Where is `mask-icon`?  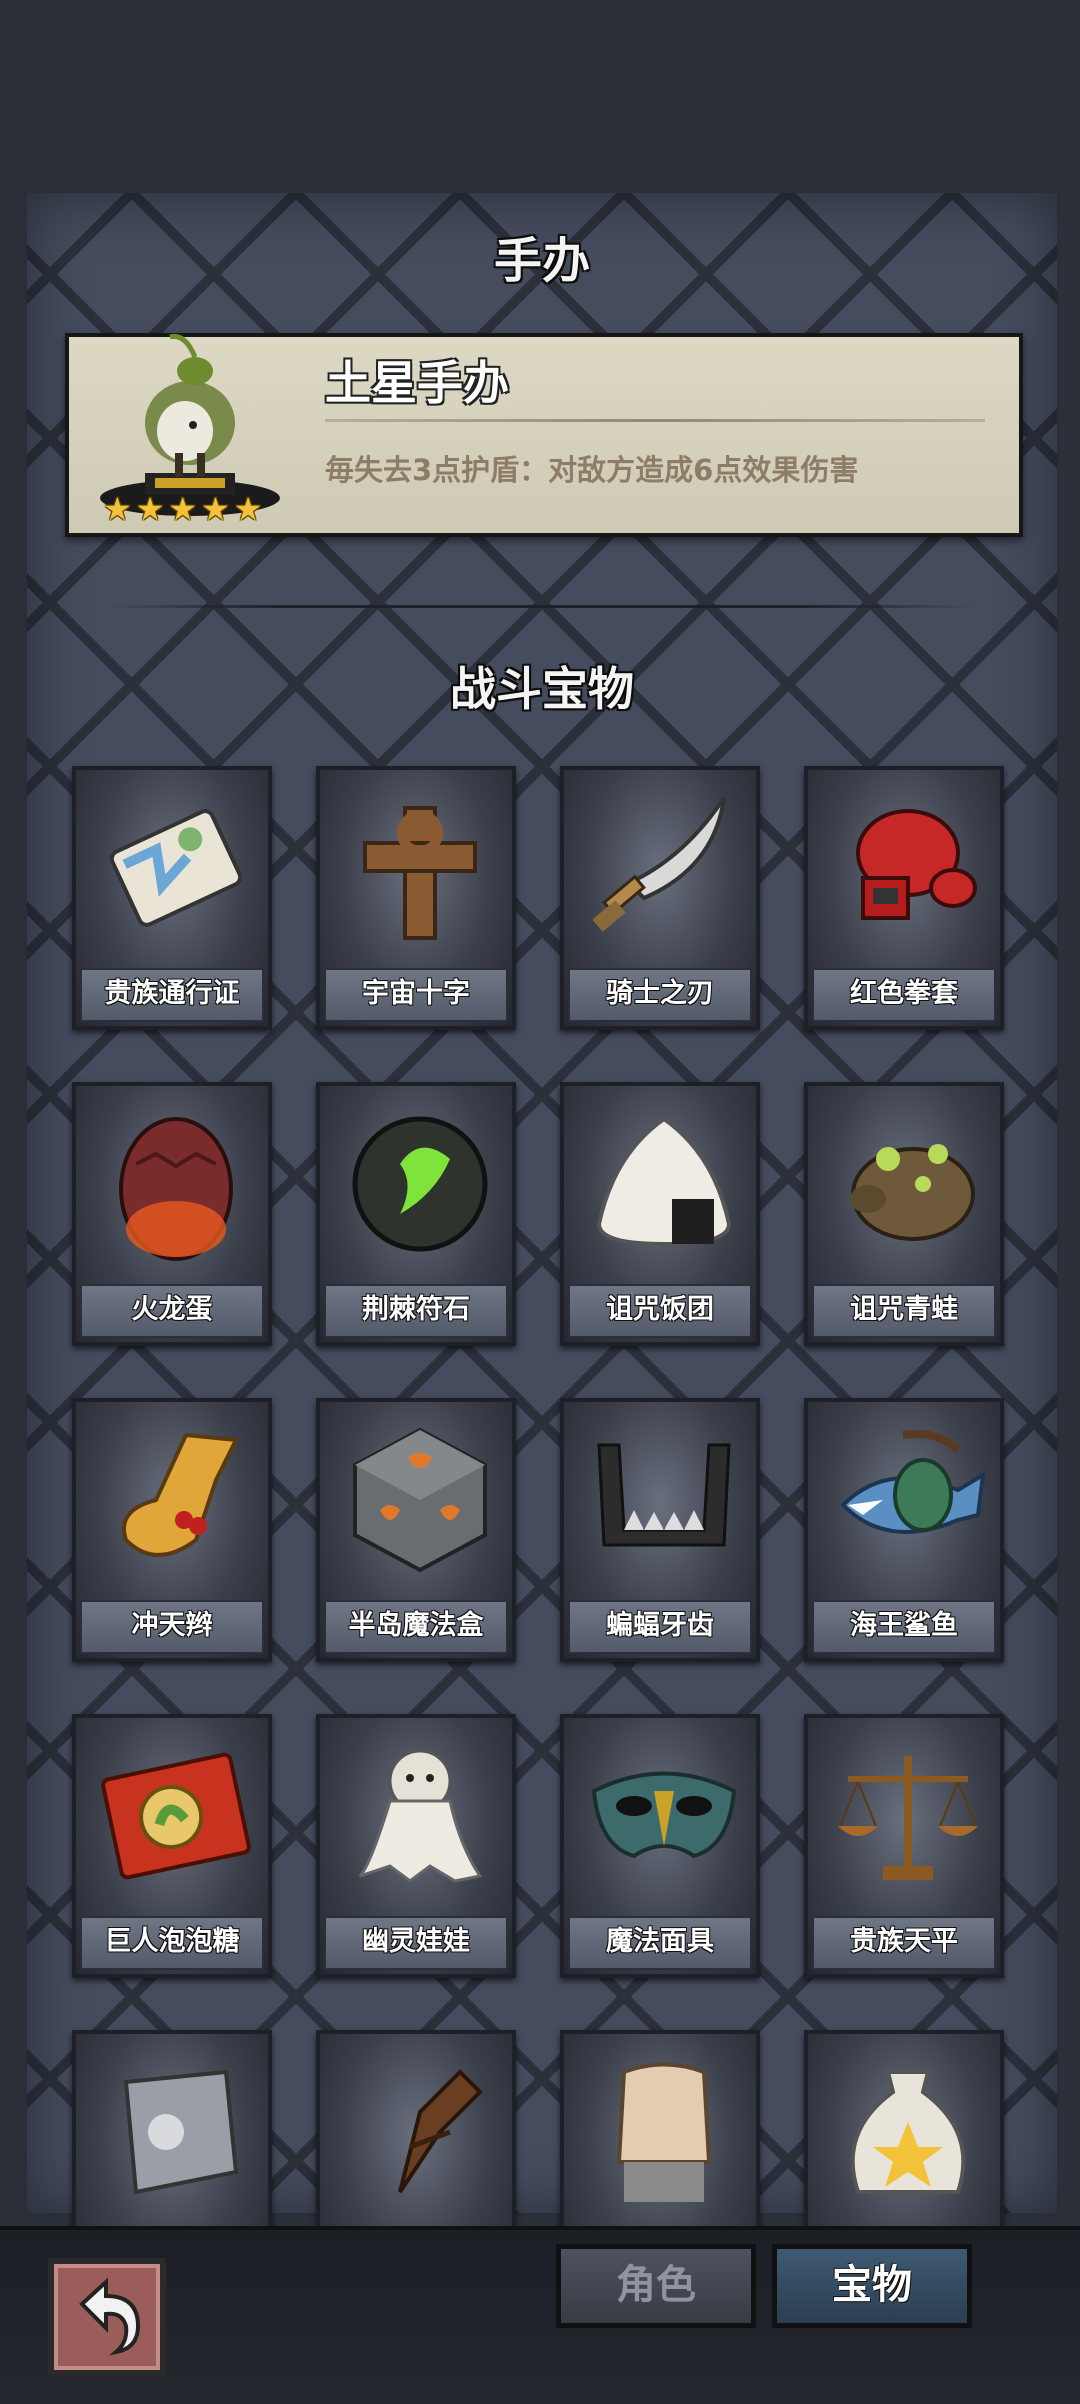 mask-icon is located at coordinates (664, 1815).